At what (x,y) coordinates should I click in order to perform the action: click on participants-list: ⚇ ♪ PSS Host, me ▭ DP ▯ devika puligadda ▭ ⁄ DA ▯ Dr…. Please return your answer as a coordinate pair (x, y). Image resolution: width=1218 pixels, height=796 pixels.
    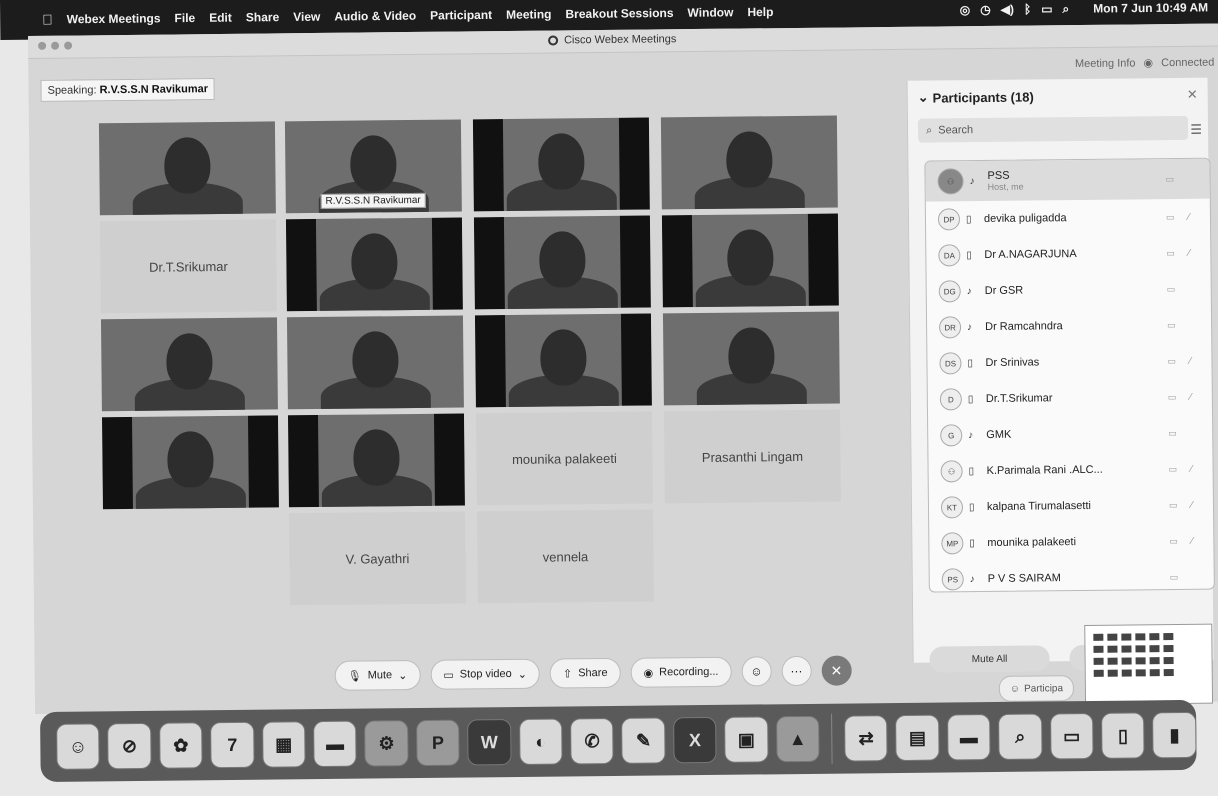
    Looking at the image, I should click on (1069, 375).